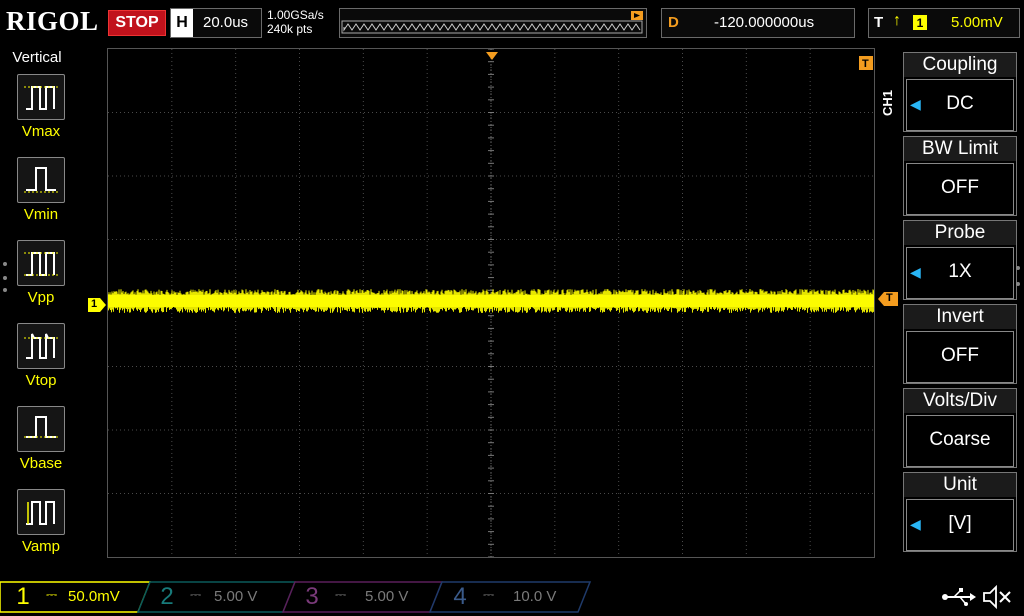  What do you see at coordinates (535, 596) in the screenshot?
I see `channel-scale: 10.0 V` at bounding box center [535, 596].